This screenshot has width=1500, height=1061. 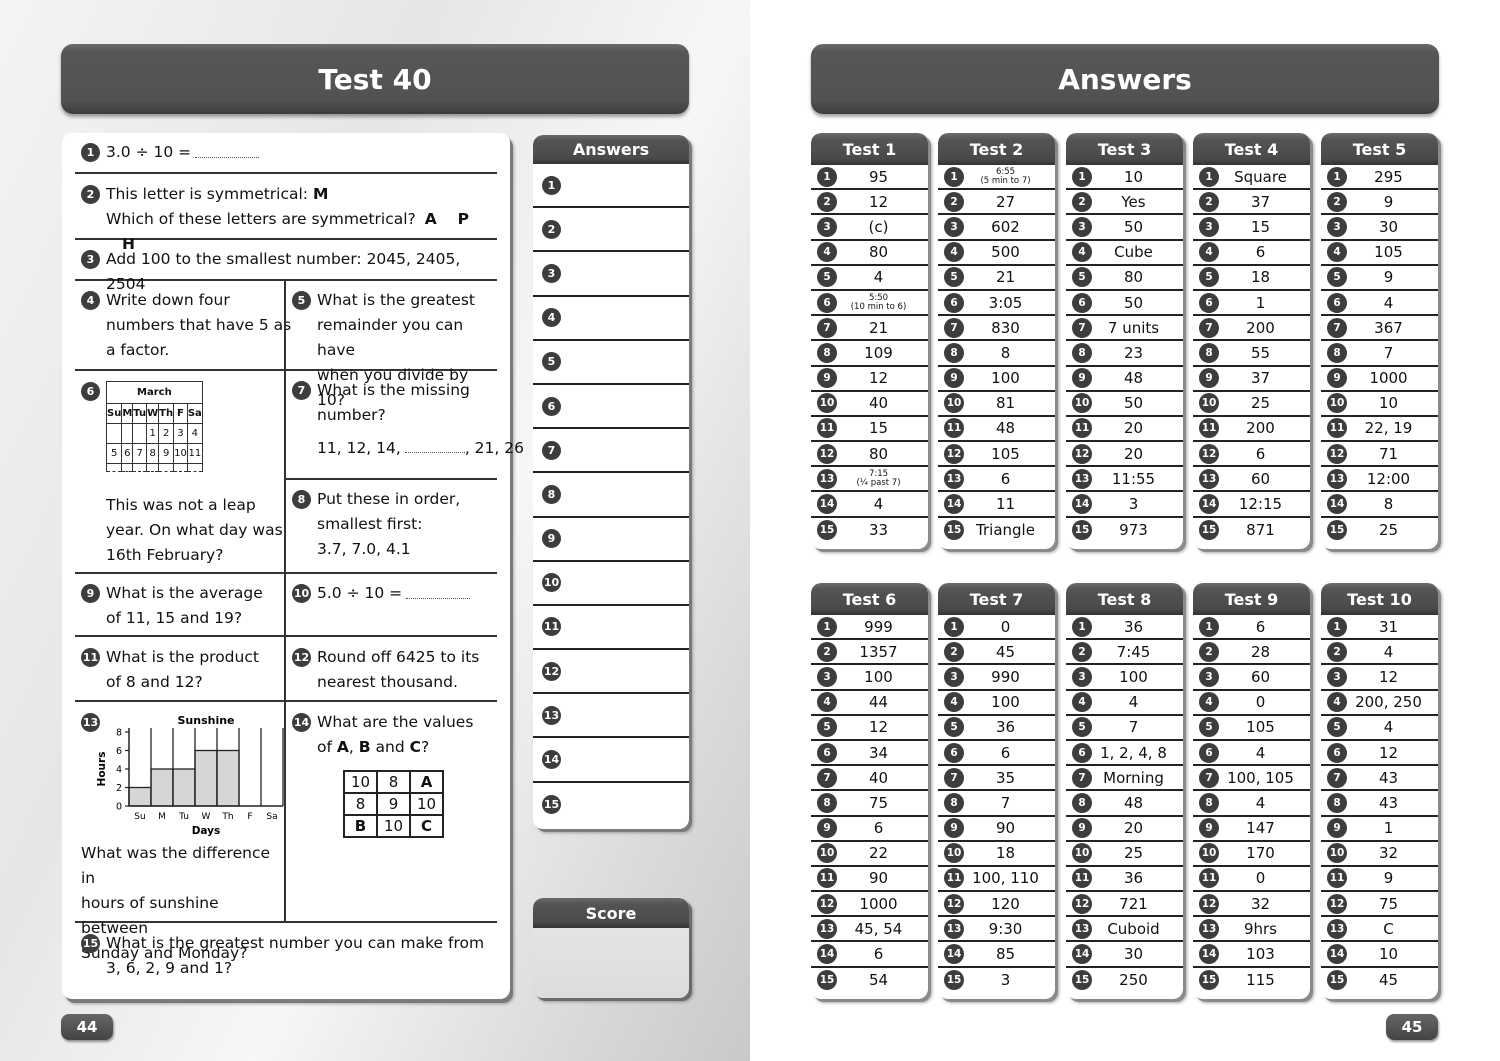 I want to click on answer-row: 8 23, so click(x=1124, y=354).